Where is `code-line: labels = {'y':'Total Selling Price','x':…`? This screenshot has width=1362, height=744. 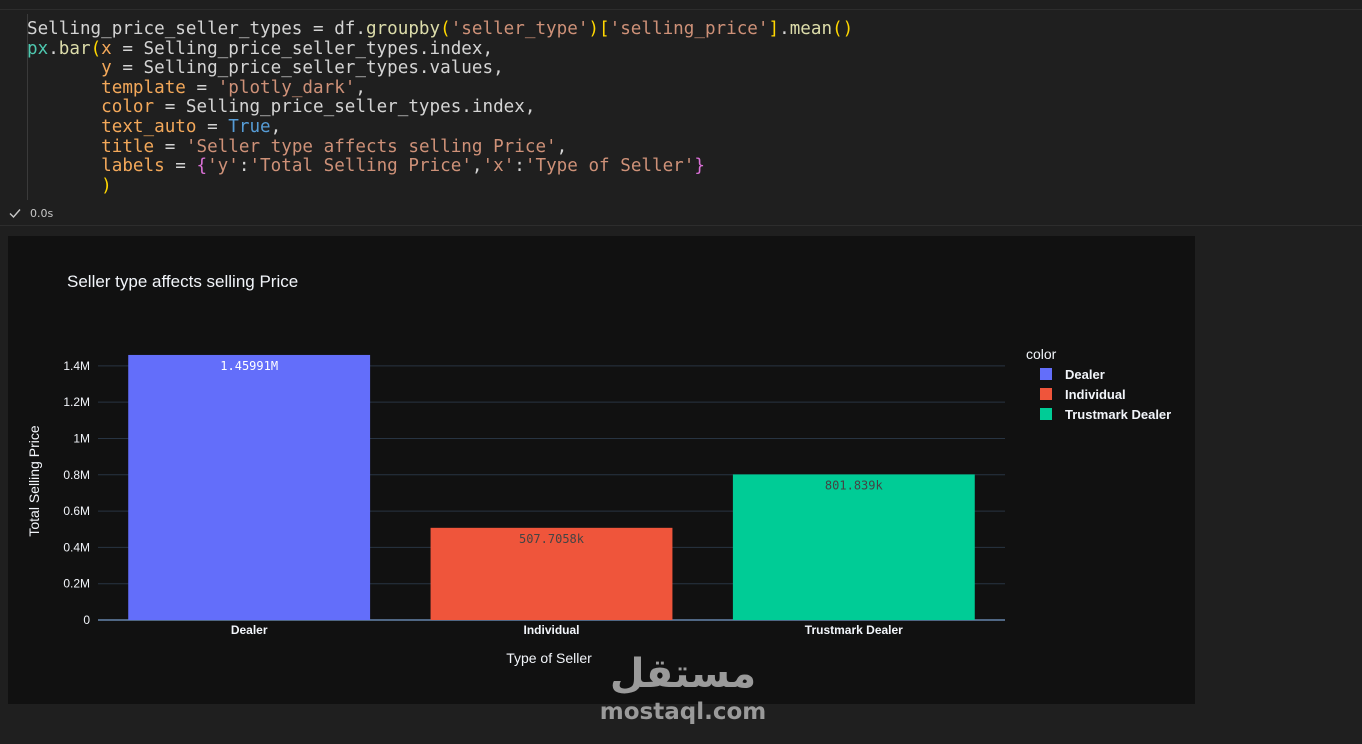
code-line: labels = {'y':'Total Selling Price','x':… is located at coordinates (440, 166).